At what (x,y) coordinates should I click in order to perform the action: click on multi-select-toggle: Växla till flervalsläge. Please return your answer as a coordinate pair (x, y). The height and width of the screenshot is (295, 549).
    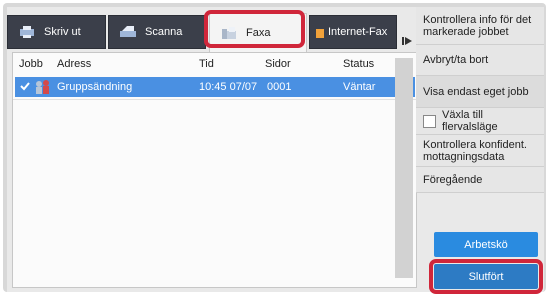
    Looking at the image, I should click on (480, 121).